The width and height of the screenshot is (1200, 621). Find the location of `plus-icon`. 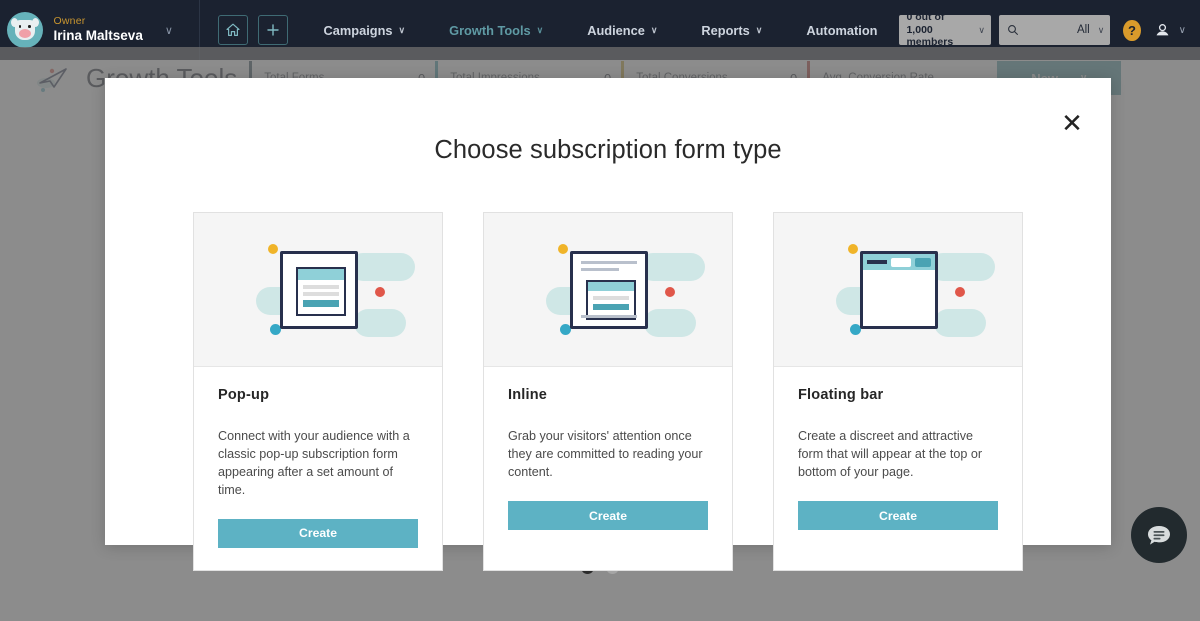

plus-icon is located at coordinates (272, 30).